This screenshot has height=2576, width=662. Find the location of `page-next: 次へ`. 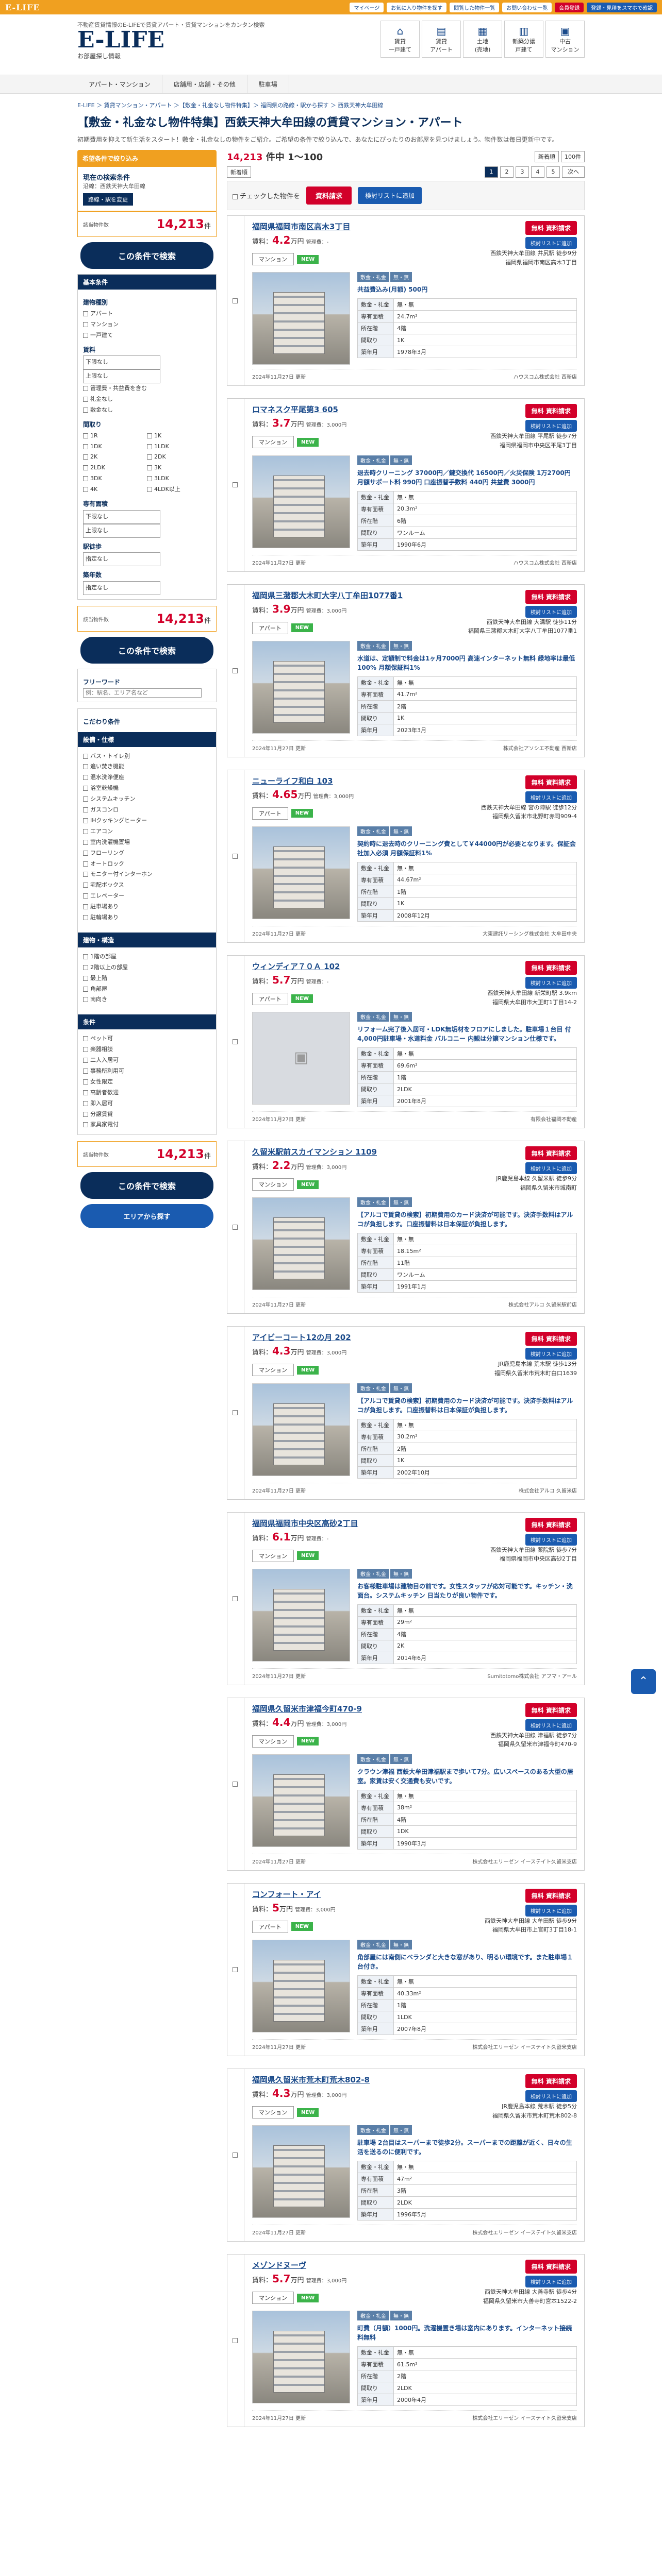

page-next: 次へ is located at coordinates (573, 172).